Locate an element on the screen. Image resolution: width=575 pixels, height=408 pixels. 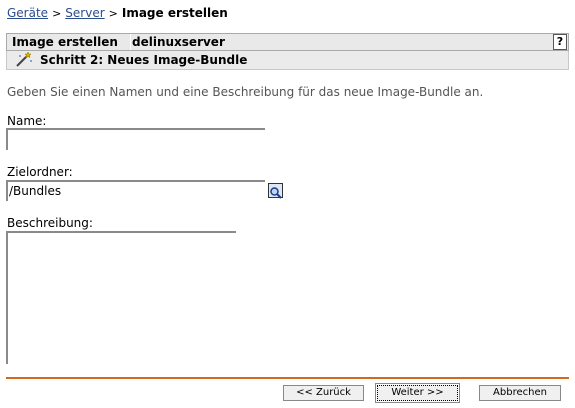
cancel-button: Abbrechen is located at coordinates (520, 393).